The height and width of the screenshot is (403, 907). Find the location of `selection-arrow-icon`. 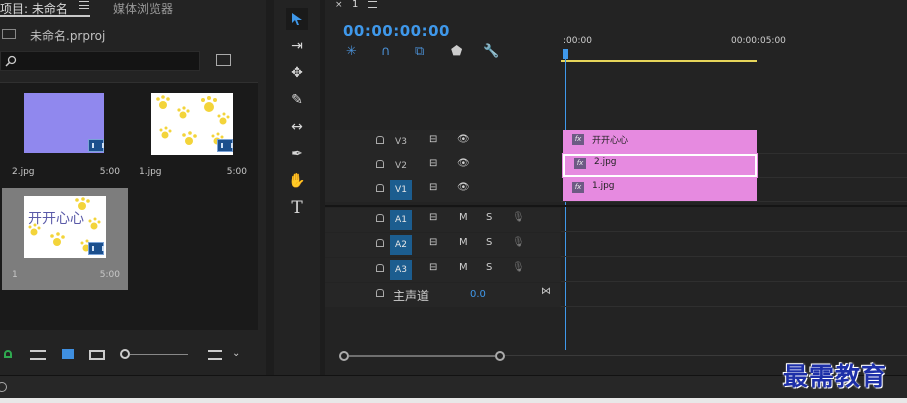

selection-arrow-icon is located at coordinates (297, 19).